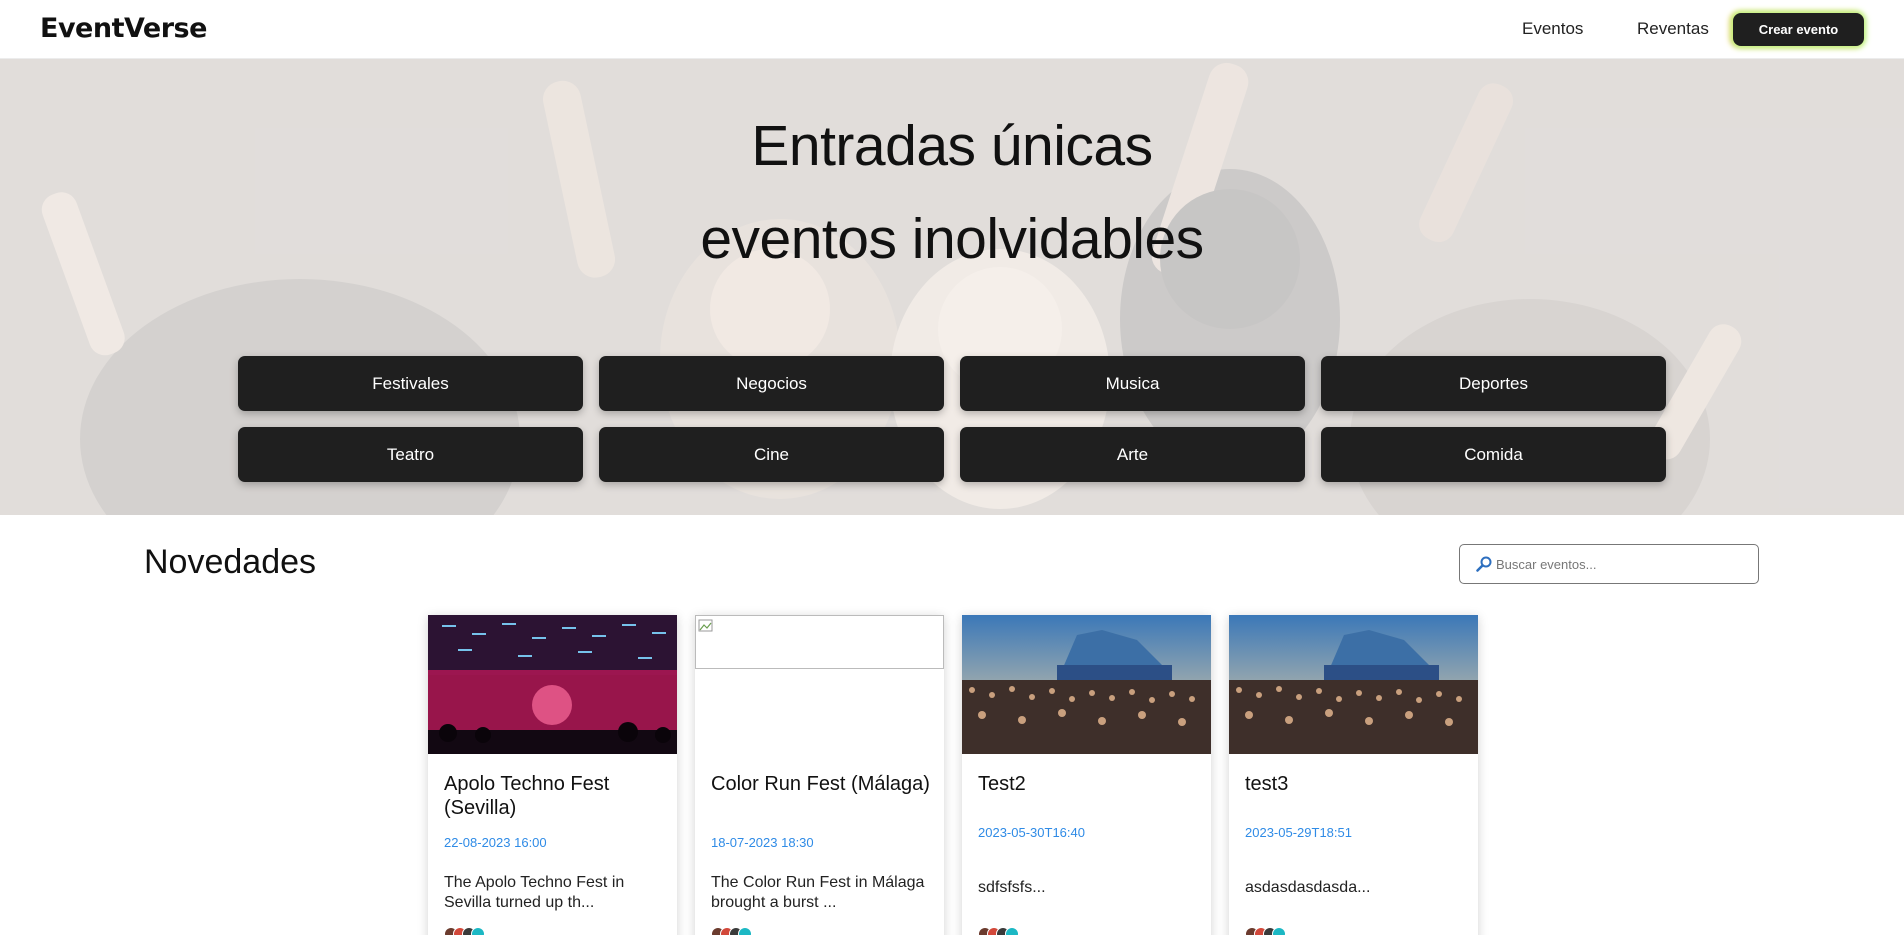 Image resolution: width=1904 pixels, height=935 pixels. Describe the element at coordinates (1493, 383) in the screenshot. I see `category-deportes-button: Deportes` at that location.